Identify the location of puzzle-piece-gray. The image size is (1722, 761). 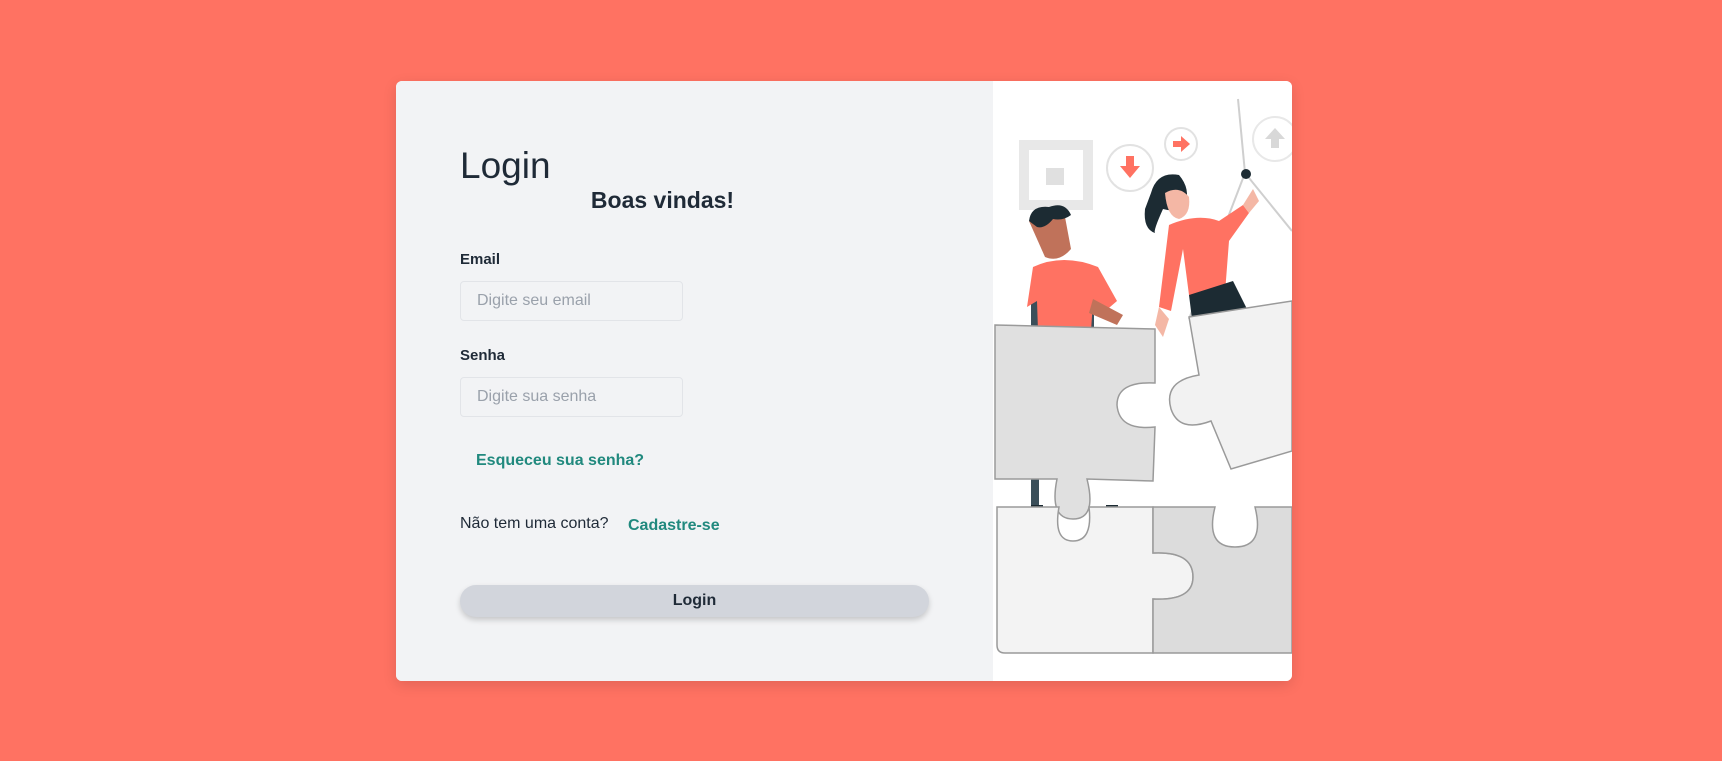
(1075, 422).